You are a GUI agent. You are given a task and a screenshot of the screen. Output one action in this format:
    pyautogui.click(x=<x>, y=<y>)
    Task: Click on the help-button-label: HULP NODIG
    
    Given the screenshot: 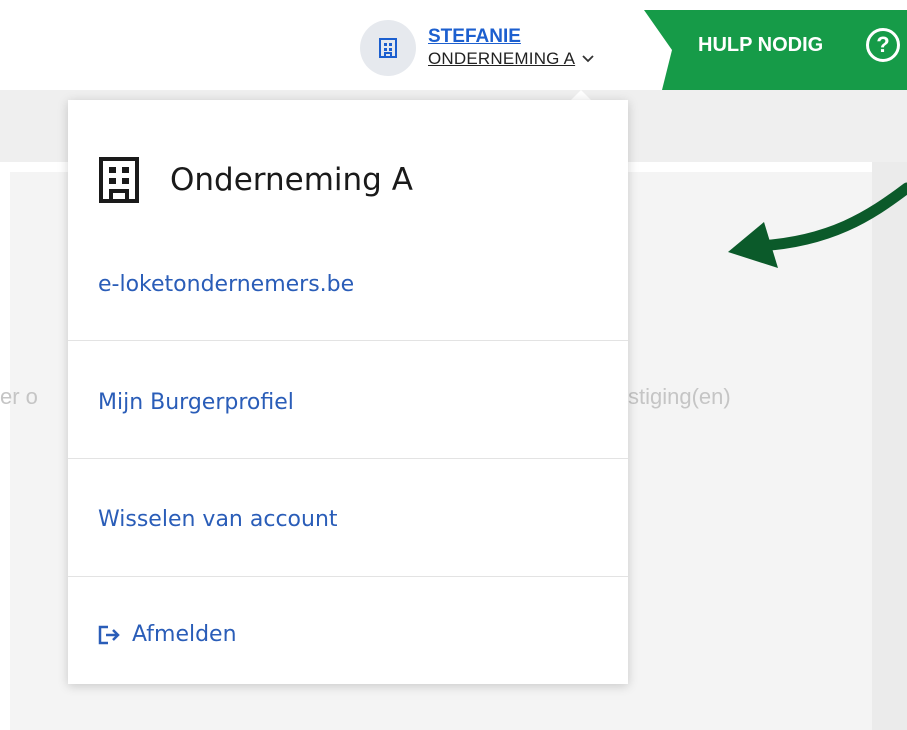 What is the action you would take?
    pyautogui.click(x=760, y=45)
    